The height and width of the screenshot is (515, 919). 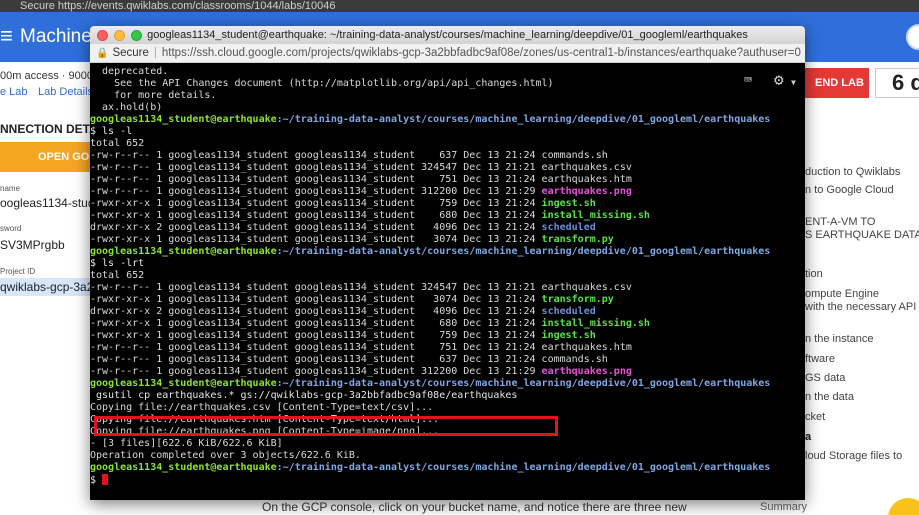 I want to click on toc-item: ftware, so click(x=820, y=359).